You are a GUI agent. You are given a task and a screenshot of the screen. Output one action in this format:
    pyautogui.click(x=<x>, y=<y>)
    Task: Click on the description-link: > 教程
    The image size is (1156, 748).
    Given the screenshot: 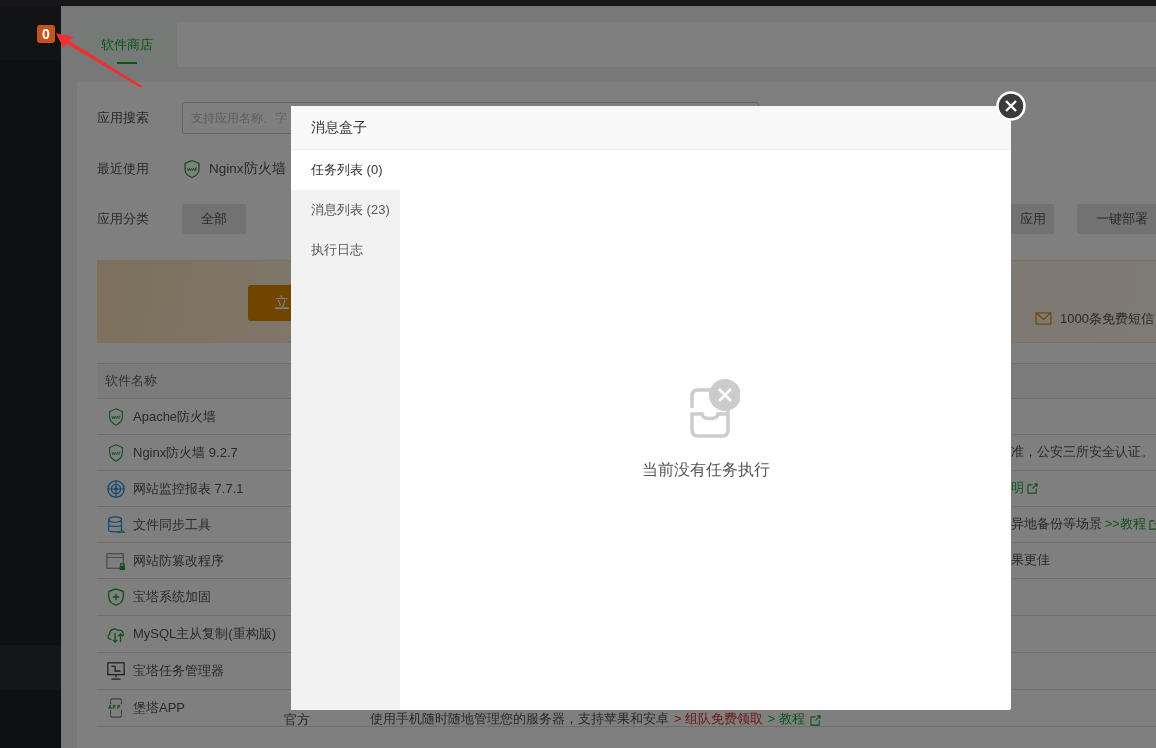 What is the action you would take?
    pyautogui.click(x=786, y=719)
    